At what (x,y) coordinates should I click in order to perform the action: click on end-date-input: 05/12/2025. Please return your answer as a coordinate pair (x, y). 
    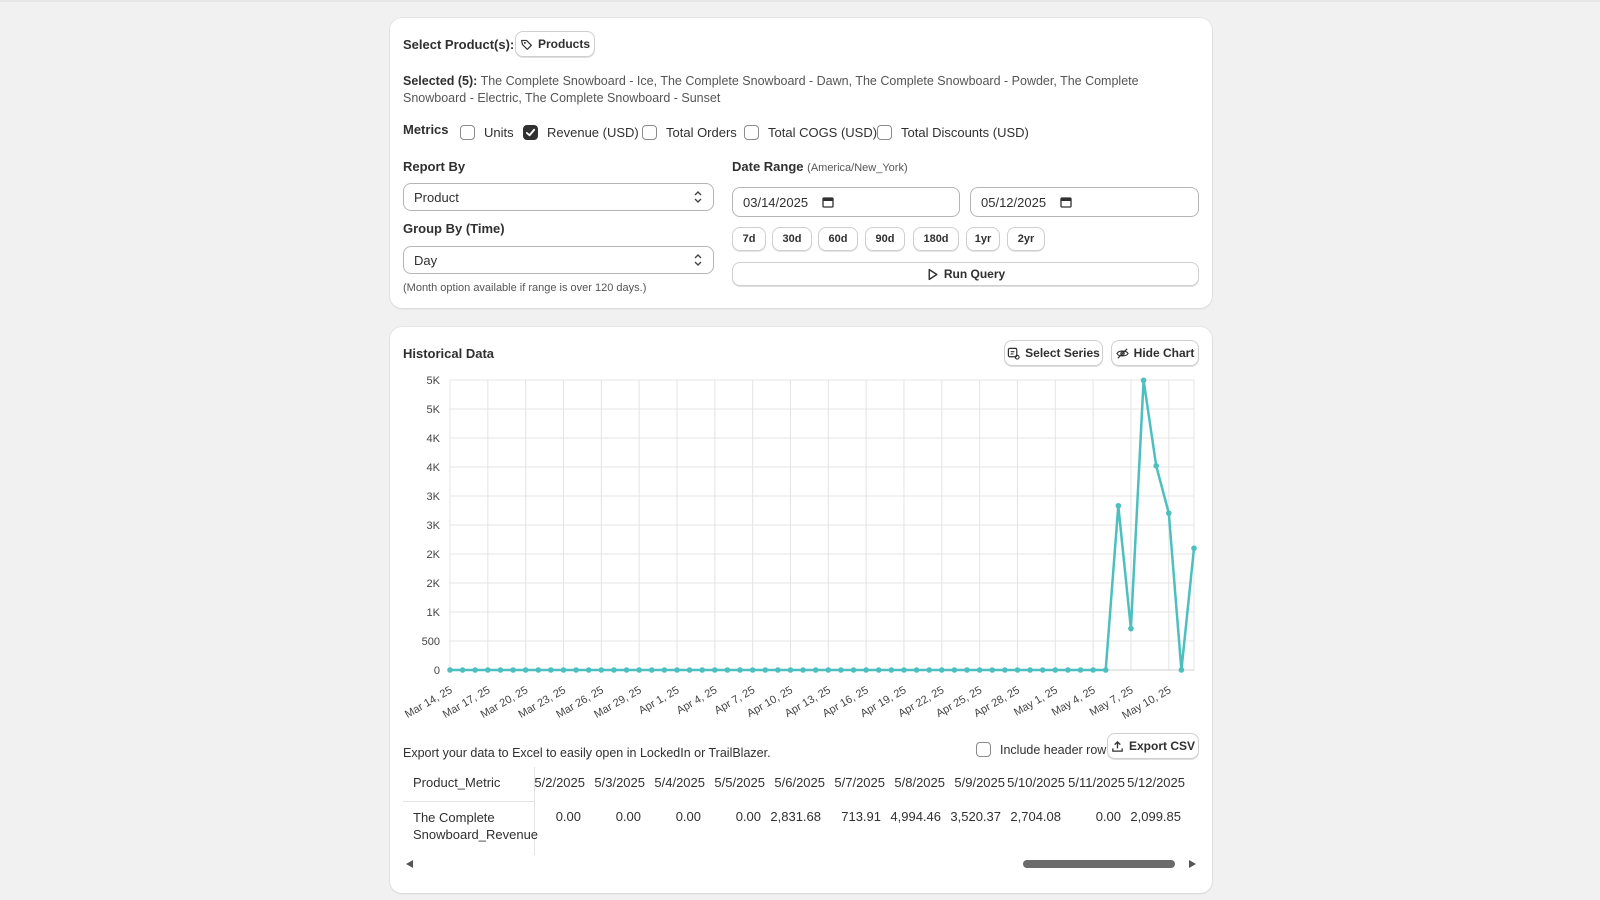
    Looking at the image, I should click on (1084, 202).